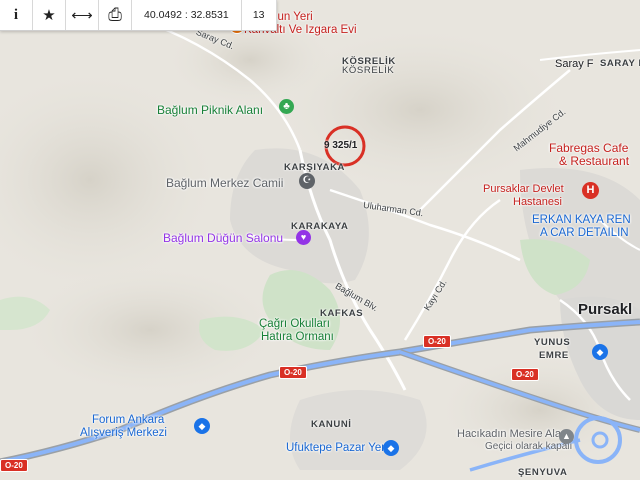  I want to click on city-label-pursaklar: Pursakl, so click(605, 309).